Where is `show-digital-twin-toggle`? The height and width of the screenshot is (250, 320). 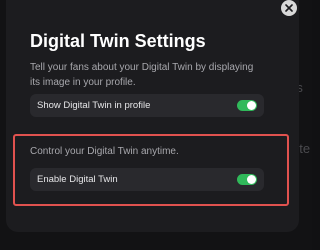 show-digital-twin-toggle is located at coordinates (247, 105).